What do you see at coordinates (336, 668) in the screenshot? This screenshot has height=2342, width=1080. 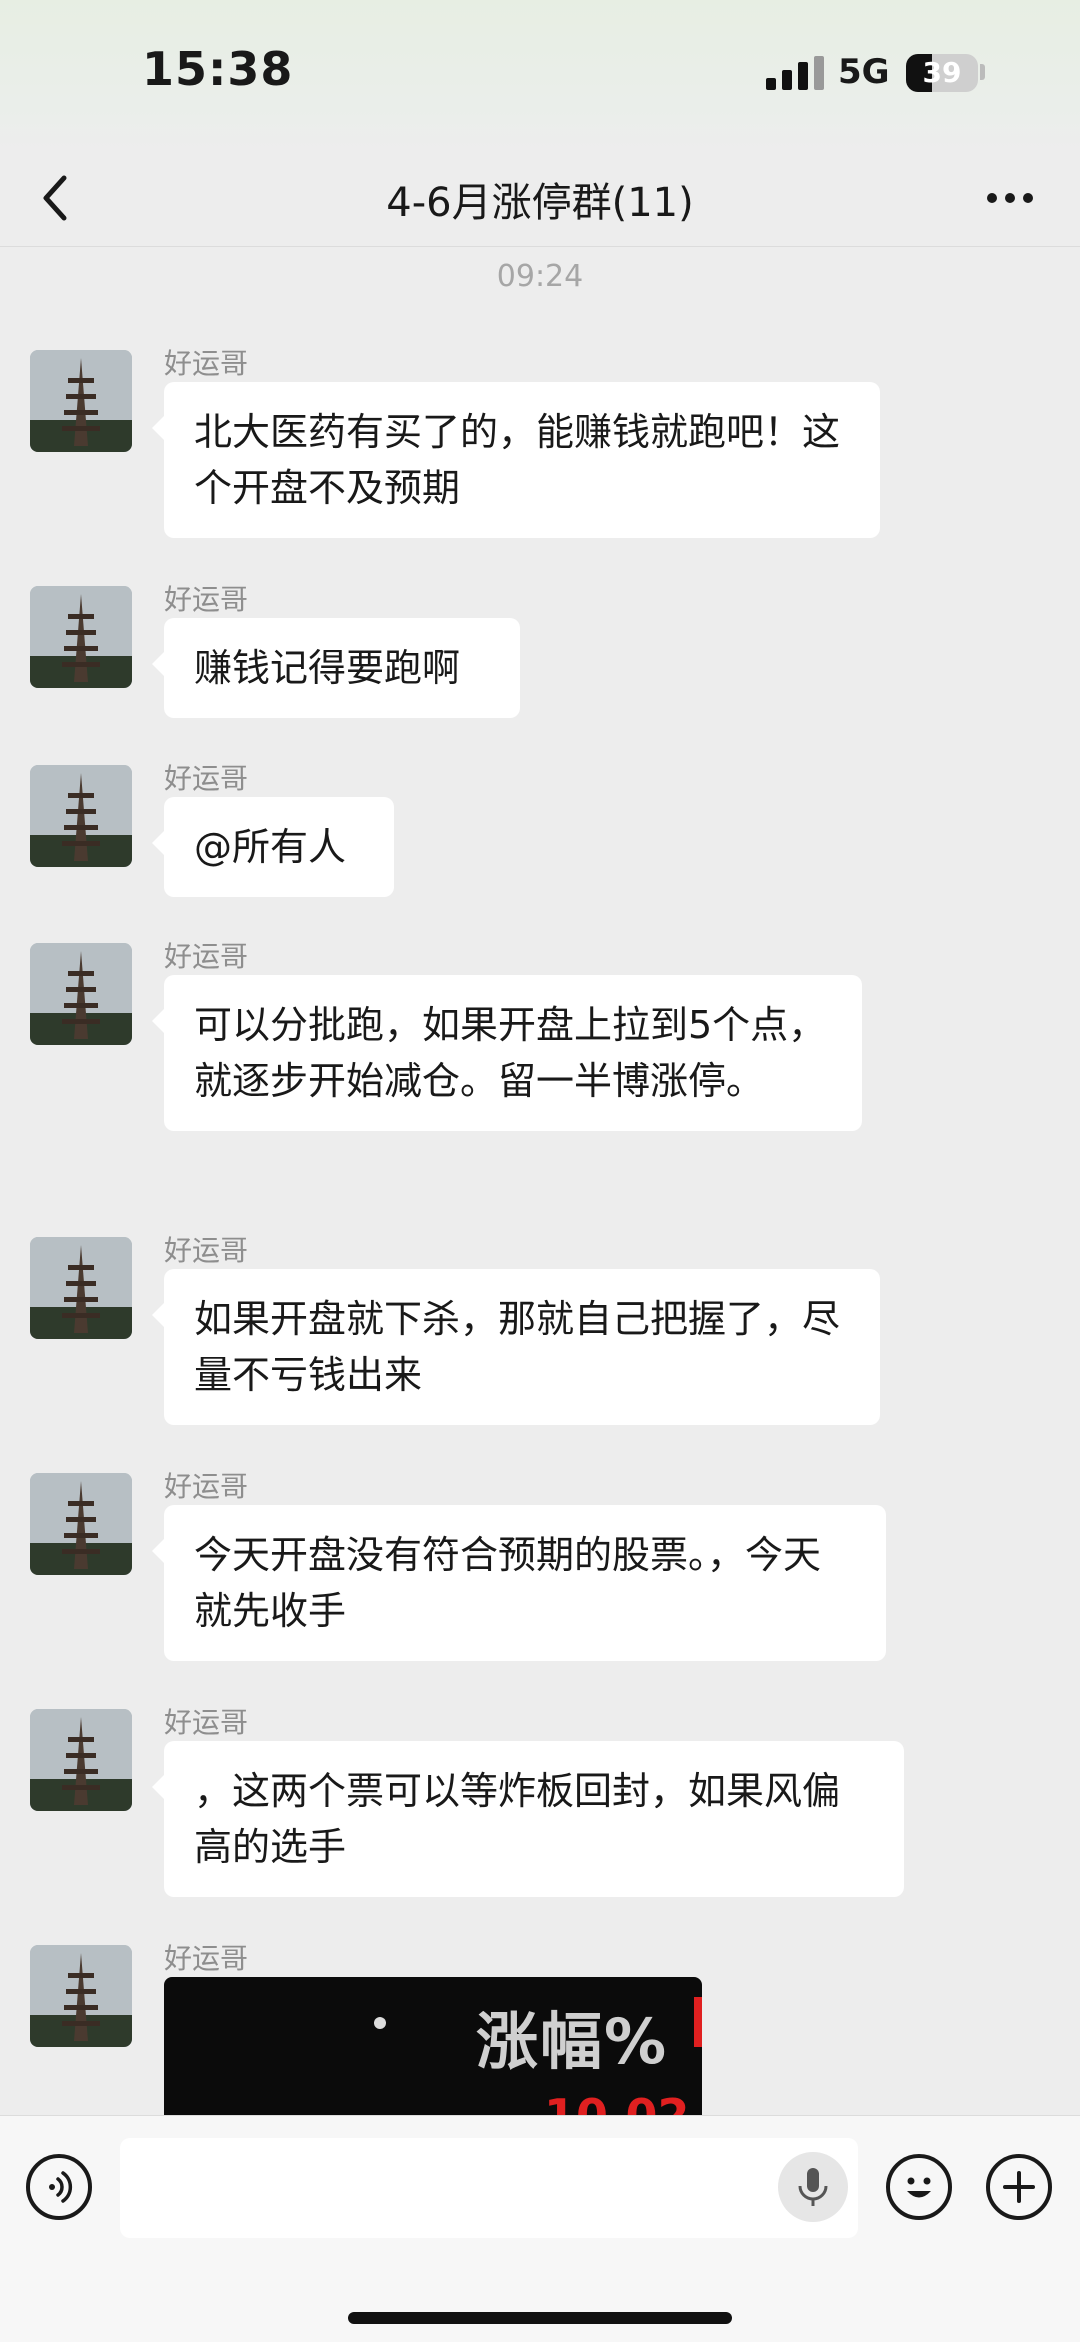 I see `message-bubble: 赚钱记得要跑啊` at bounding box center [336, 668].